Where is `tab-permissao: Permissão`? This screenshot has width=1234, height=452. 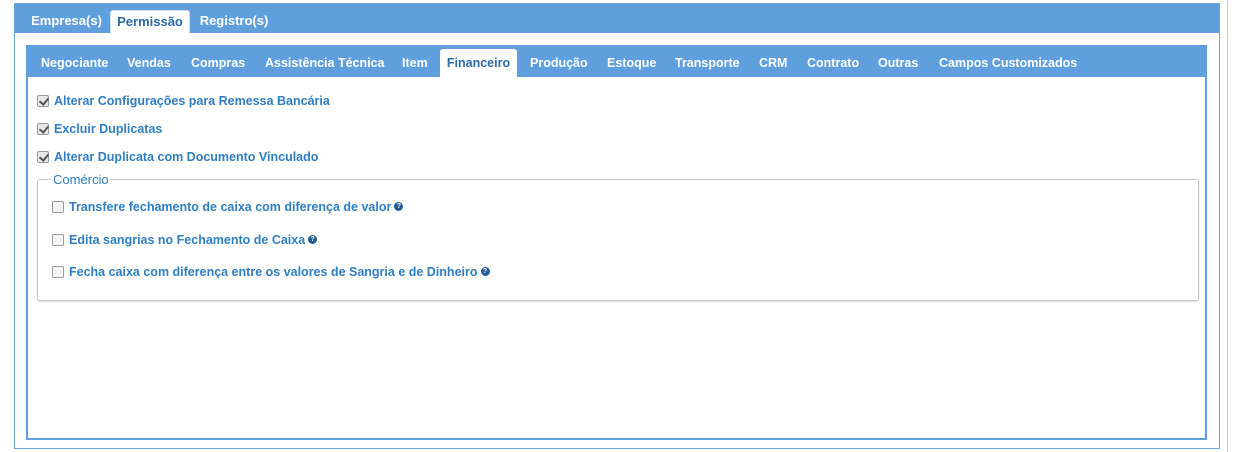
tab-permissao: Permissão is located at coordinates (150, 21).